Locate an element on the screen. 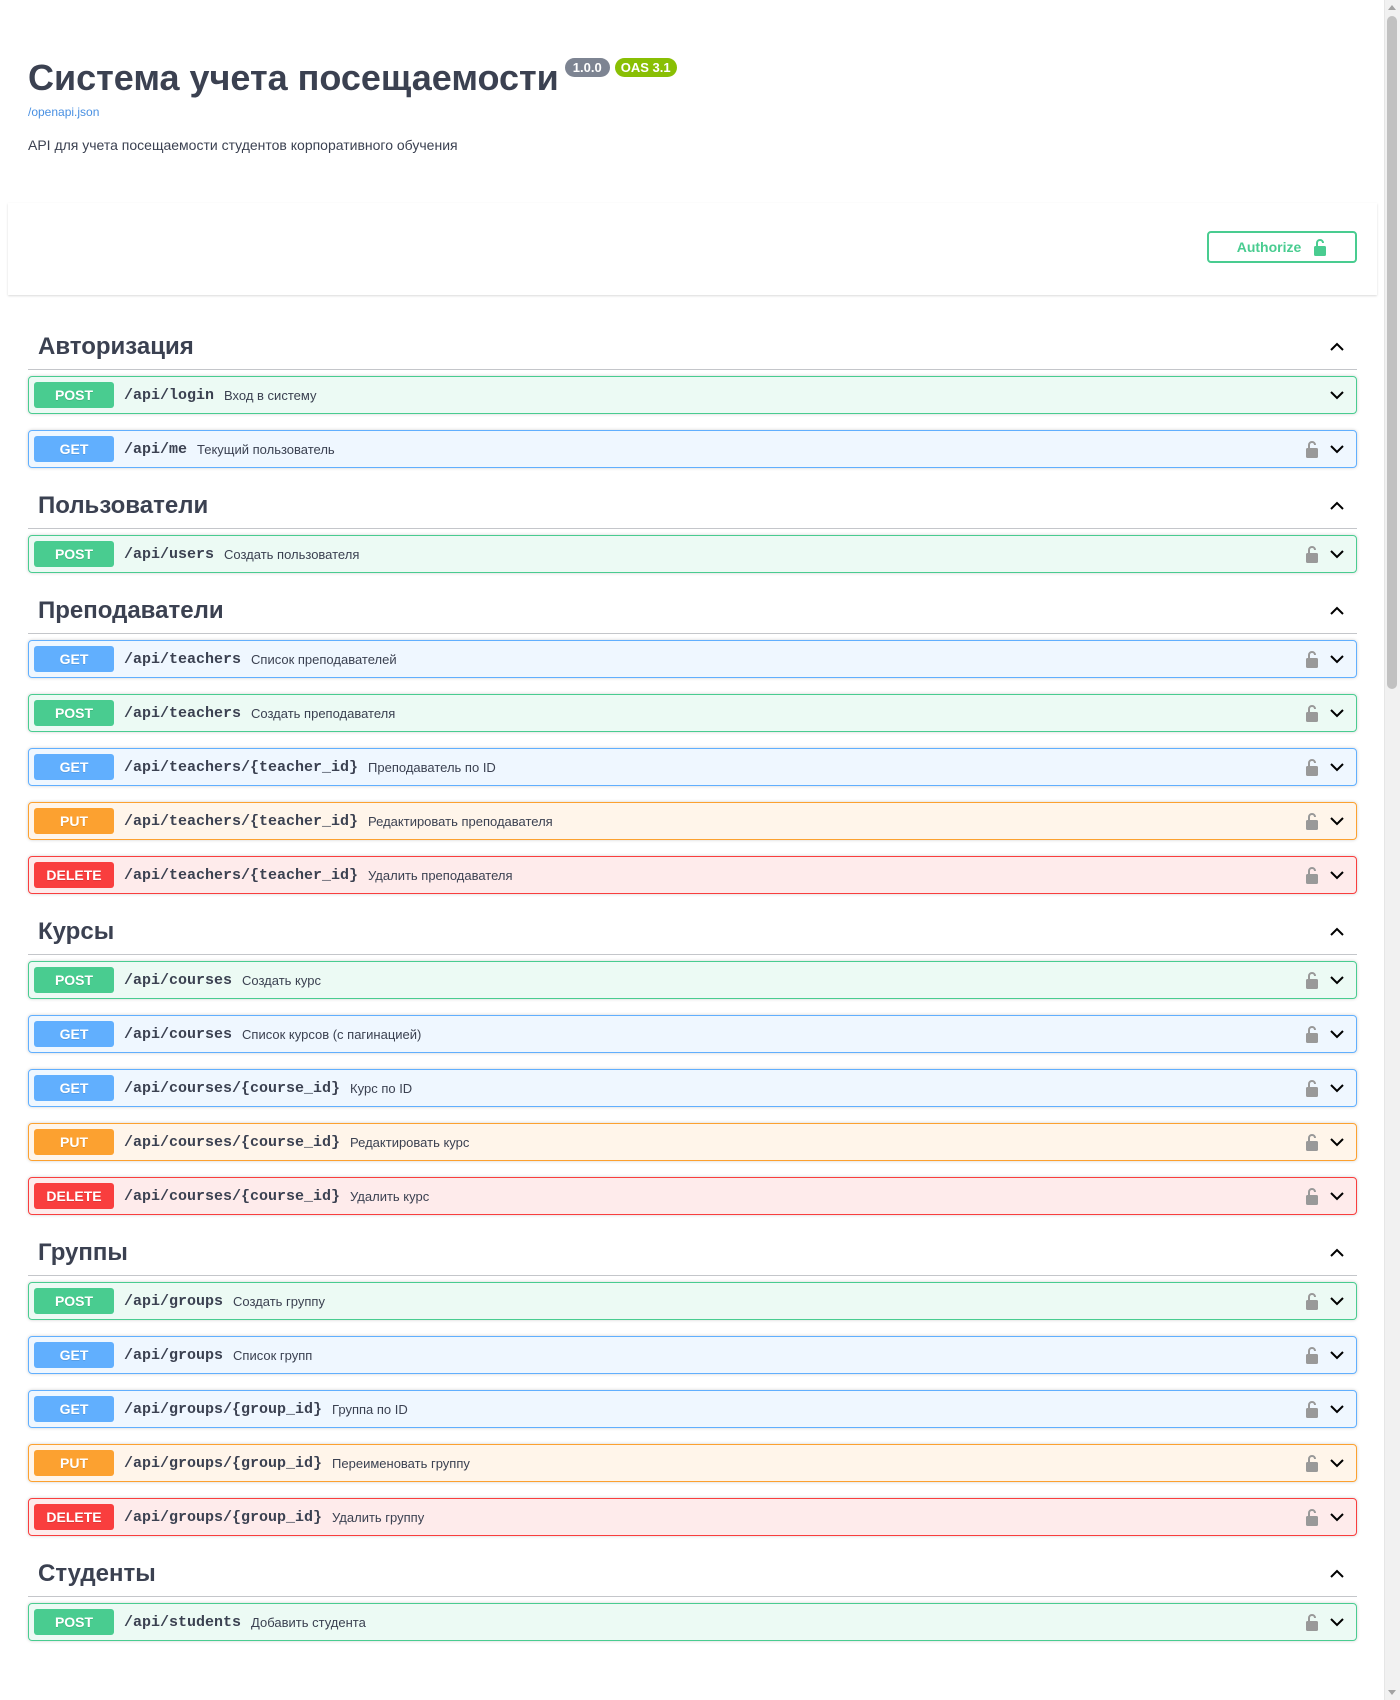  tag-header-users: Пользователи is located at coordinates (692, 506).